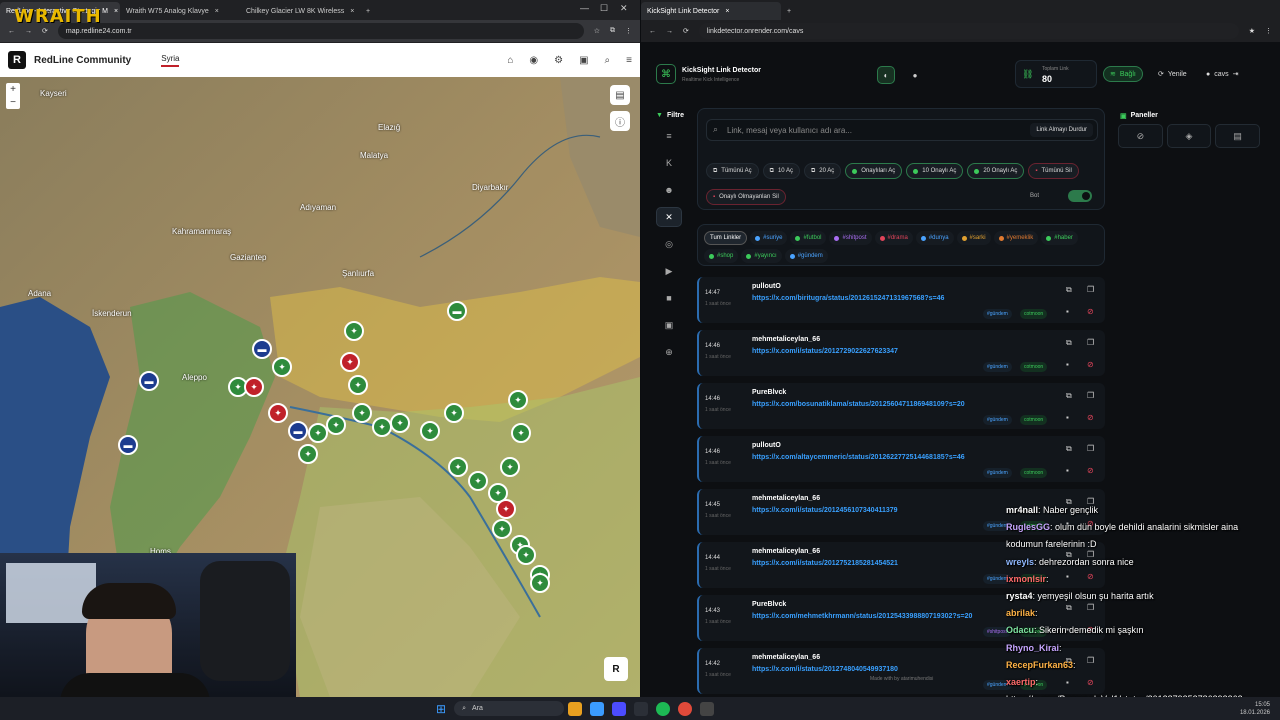  I want to click on url-field: linkdetector.onrender.com/cavs, so click(968, 31).